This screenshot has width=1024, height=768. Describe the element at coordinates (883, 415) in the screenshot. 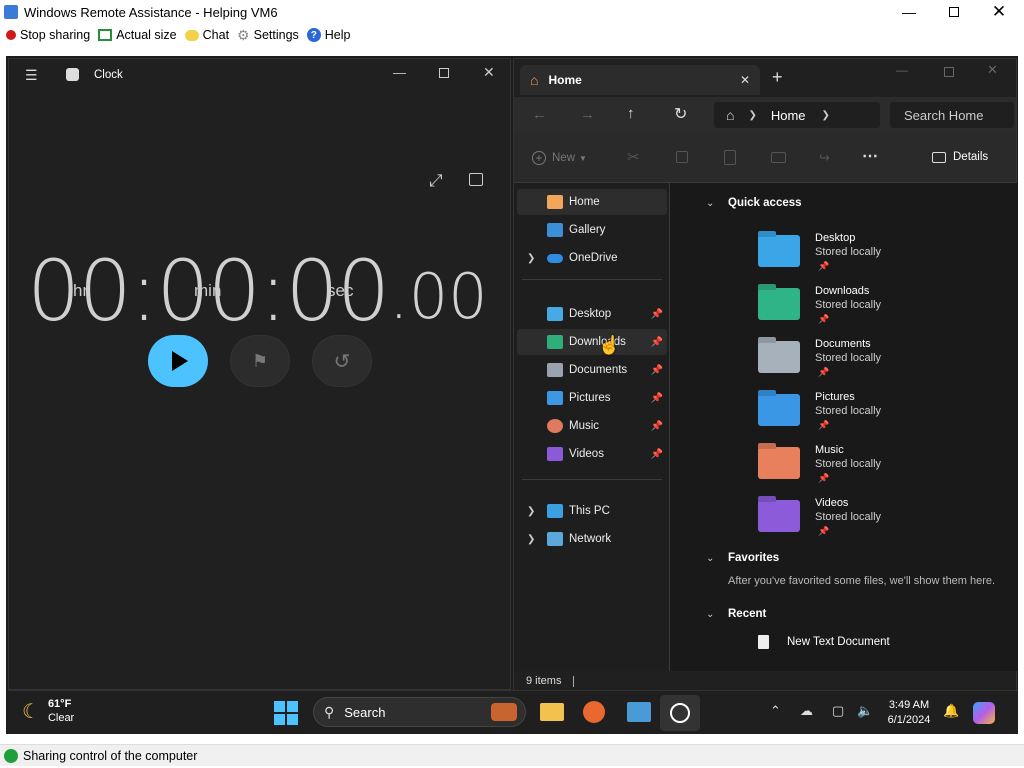

I see `quick-access-pictures: Pictures Stored locally 📌` at that location.